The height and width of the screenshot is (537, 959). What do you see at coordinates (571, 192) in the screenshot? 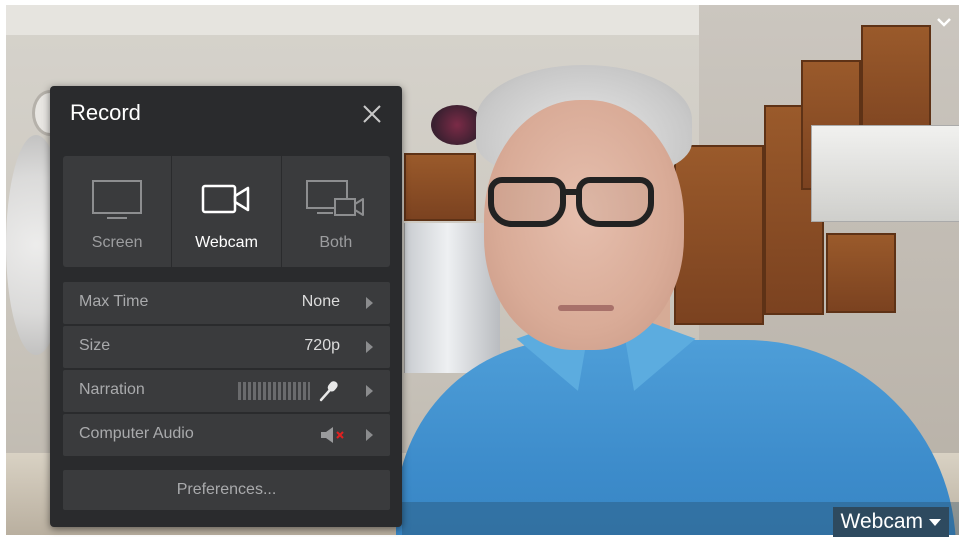
I see `glasses-bridge` at bounding box center [571, 192].